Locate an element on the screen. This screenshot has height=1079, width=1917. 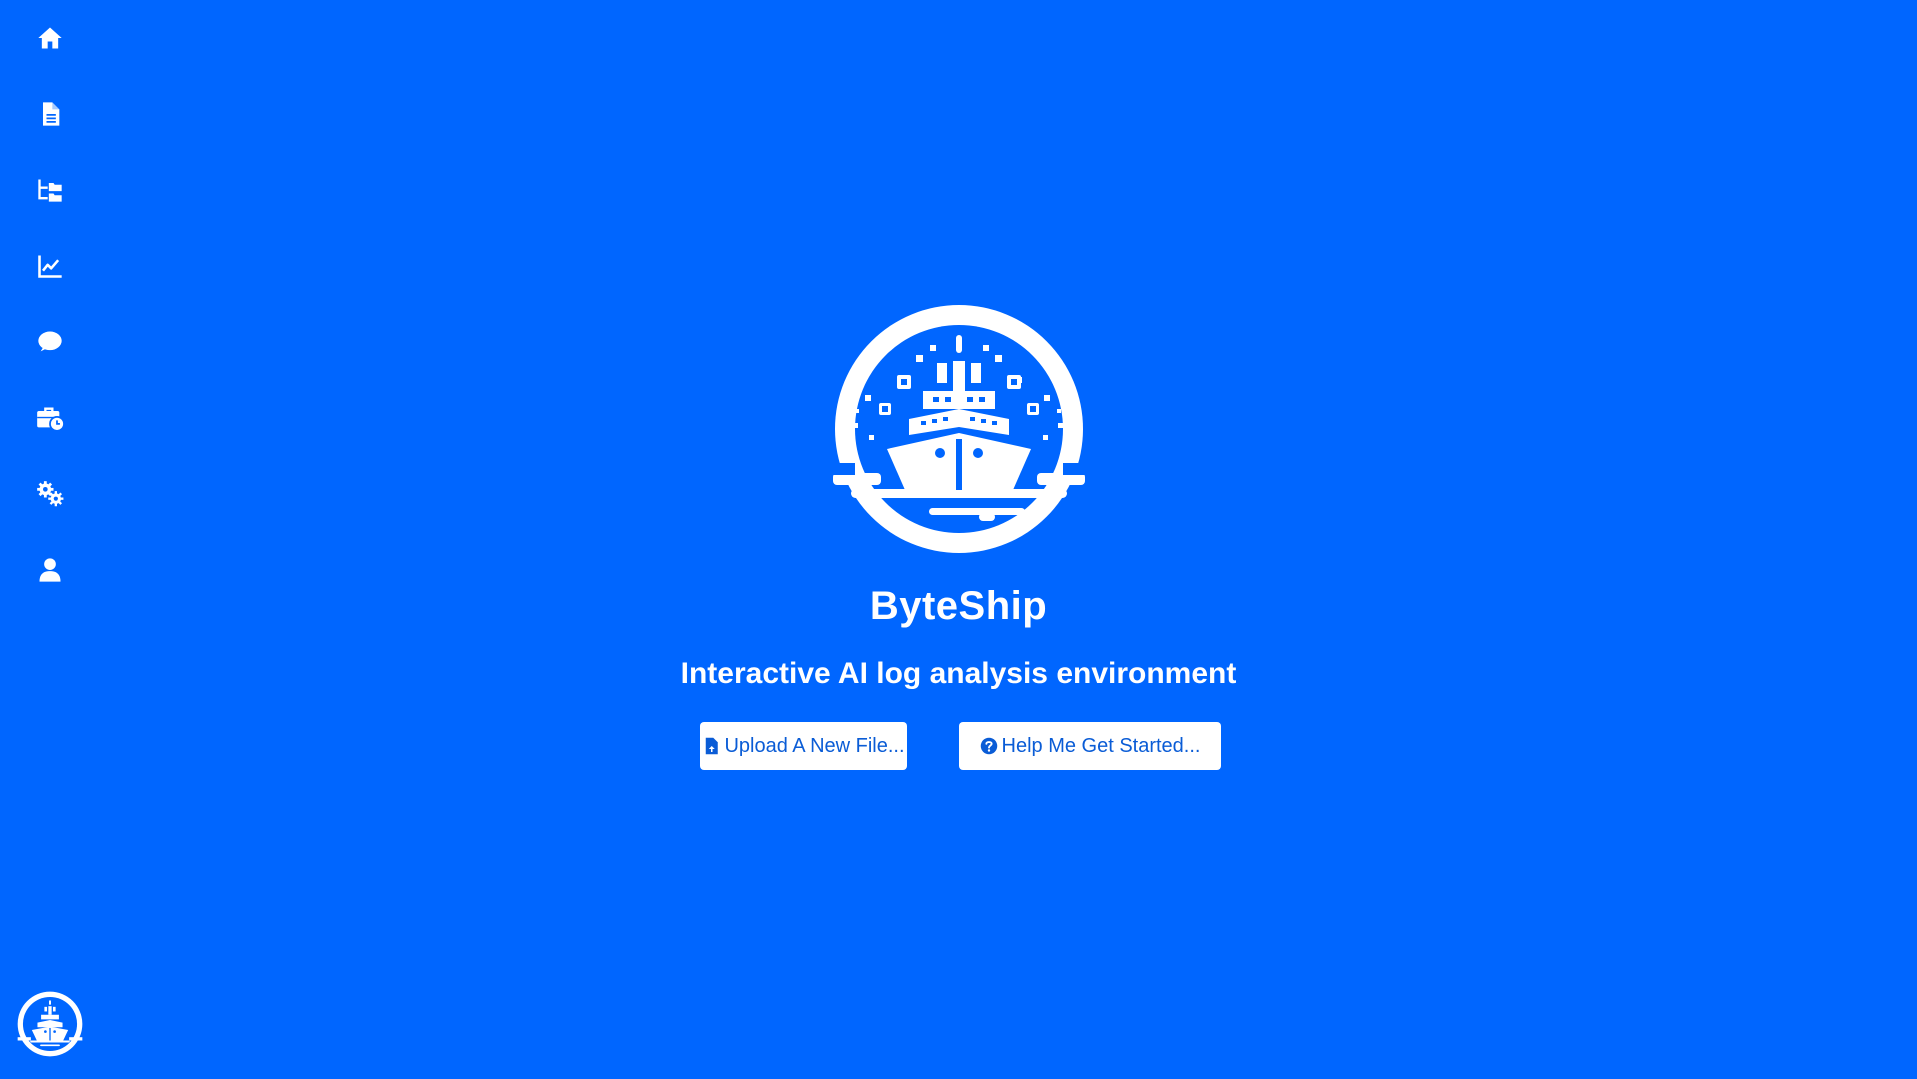
sidebar-item-settings is located at coordinates (50, 494).